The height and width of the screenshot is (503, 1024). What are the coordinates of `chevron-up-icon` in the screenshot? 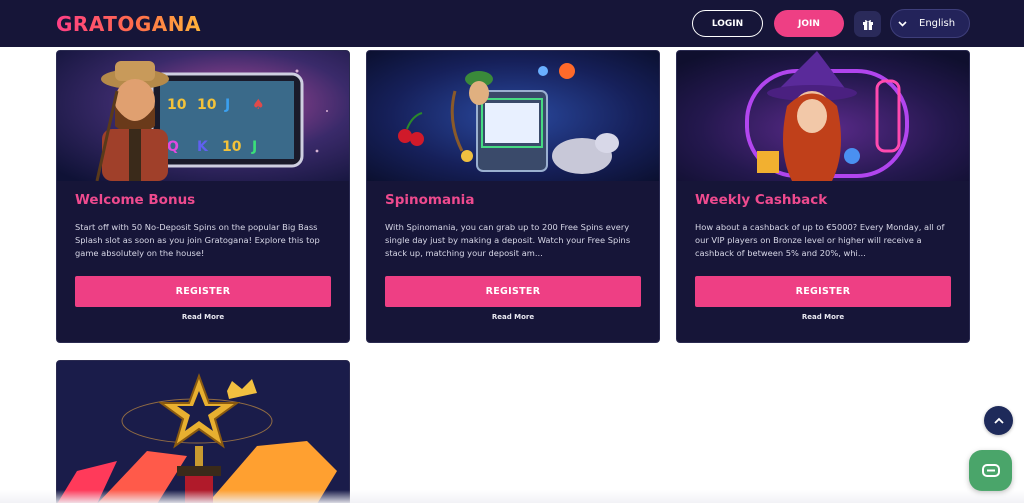 It's located at (998, 420).